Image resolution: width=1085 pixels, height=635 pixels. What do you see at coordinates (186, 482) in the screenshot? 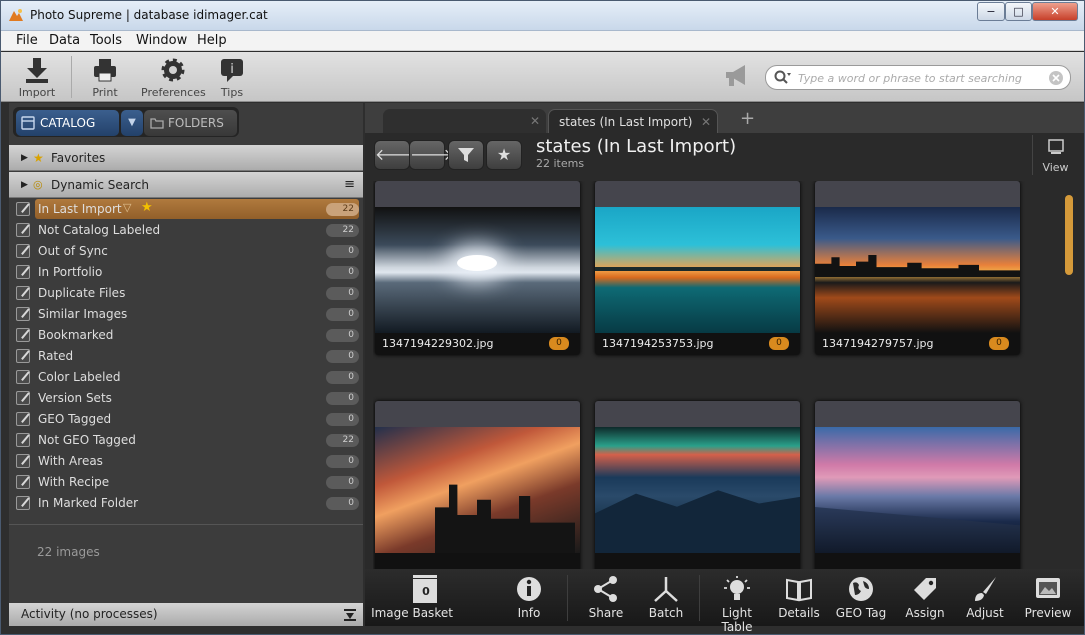
I see `search-item: With Recipe 0` at bounding box center [186, 482].